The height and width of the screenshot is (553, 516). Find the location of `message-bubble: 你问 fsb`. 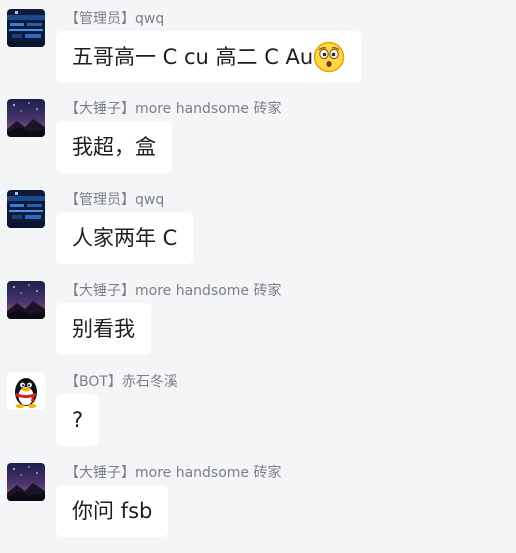

message-bubble: 你问 fsb is located at coordinates (112, 511).